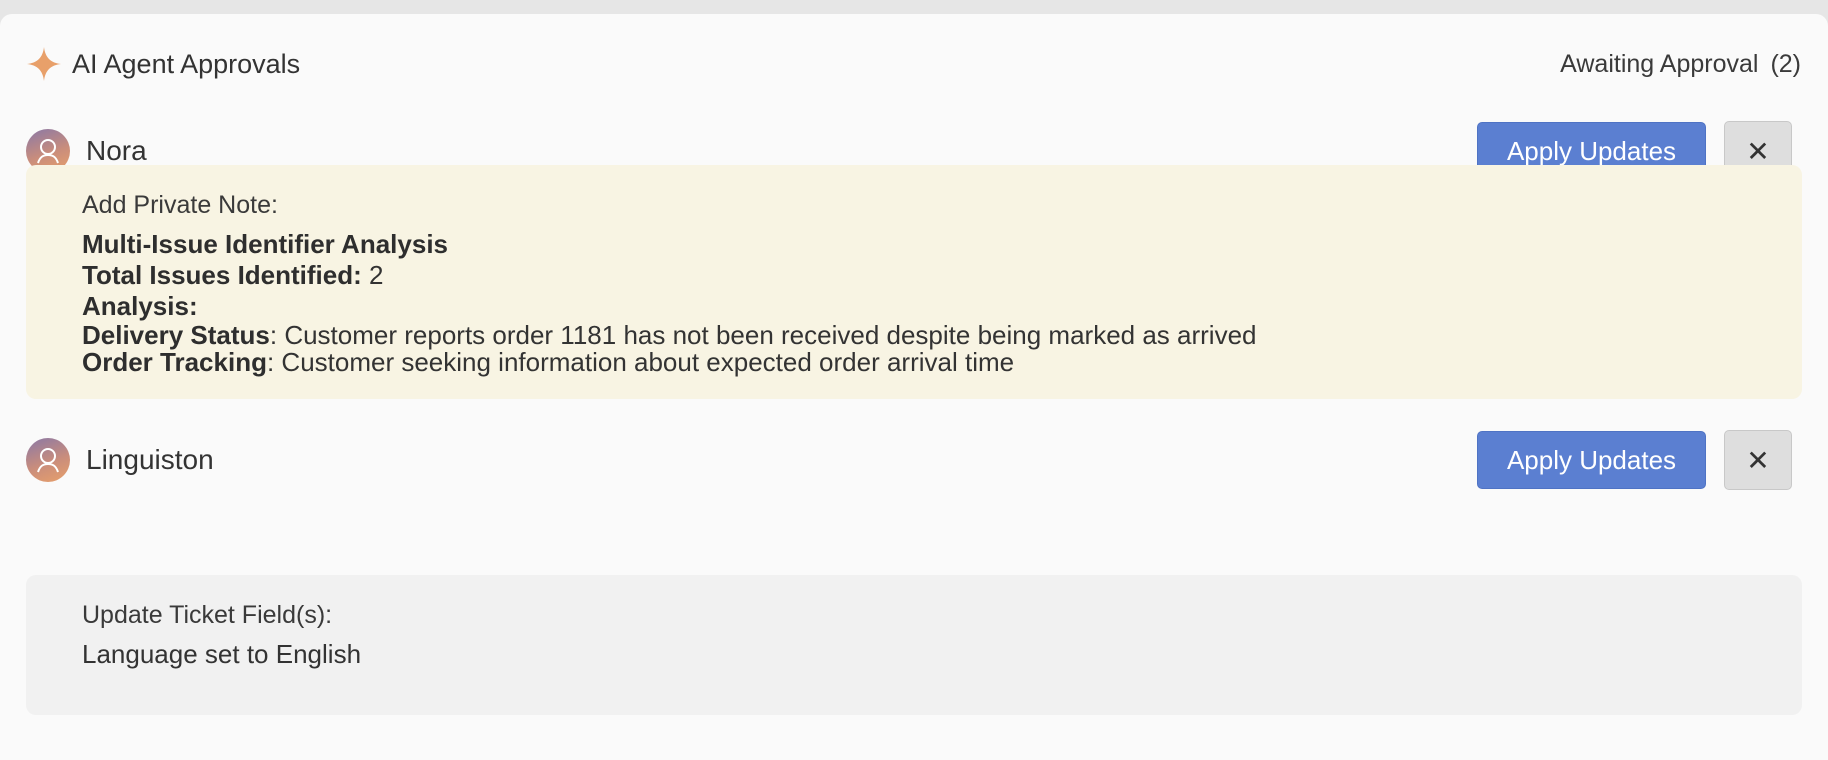  Describe the element at coordinates (176, 335) in the screenshot. I see `analysis-item-label: Delivery Status` at that location.